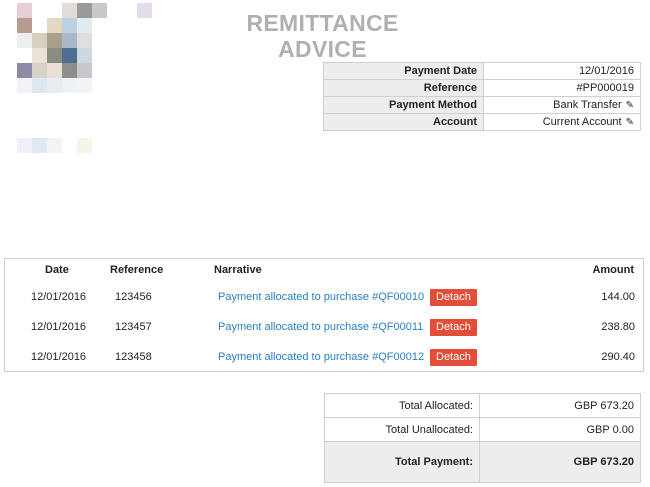 Image resolution: width=650 pixels, height=487 pixels. I want to click on total-unallocated-row: Total Unallocated: GBP 0.00, so click(482, 429).